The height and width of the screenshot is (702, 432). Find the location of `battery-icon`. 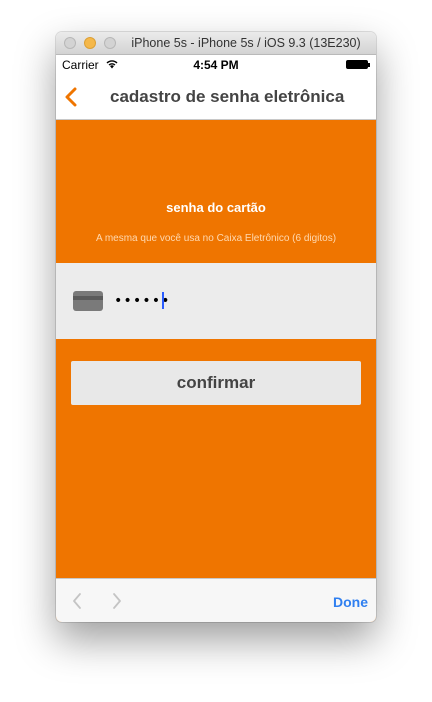

battery-icon is located at coordinates (358, 64).